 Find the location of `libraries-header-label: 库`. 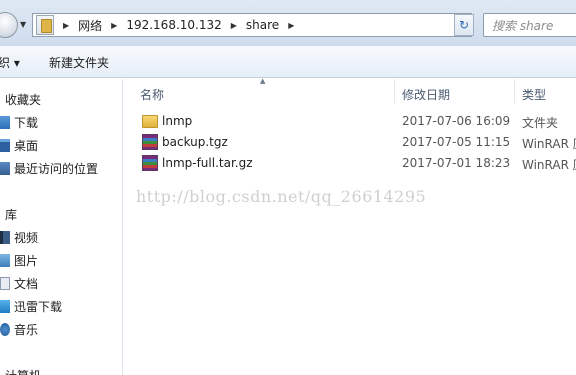

libraries-header-label: 库 is located at coordinates (11, 215).